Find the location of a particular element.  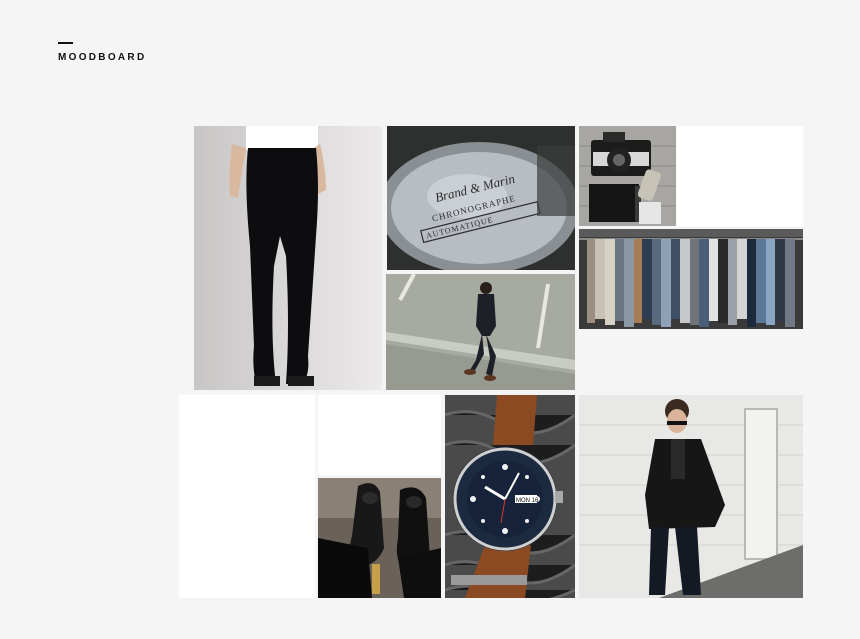

camera-notebook-photo is located at coordinates (627, 176).